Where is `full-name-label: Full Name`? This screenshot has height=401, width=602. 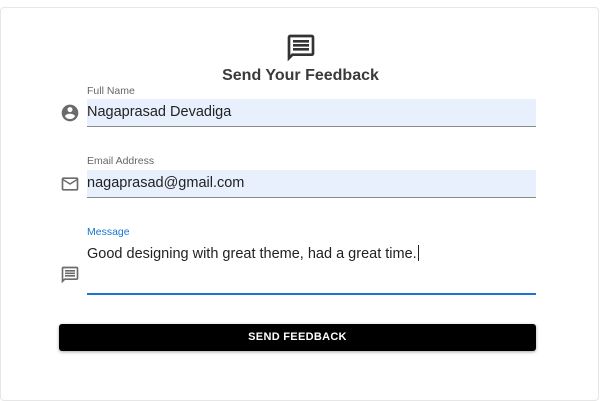 full-name-label: Full Name is located at coordinates (111, 91).